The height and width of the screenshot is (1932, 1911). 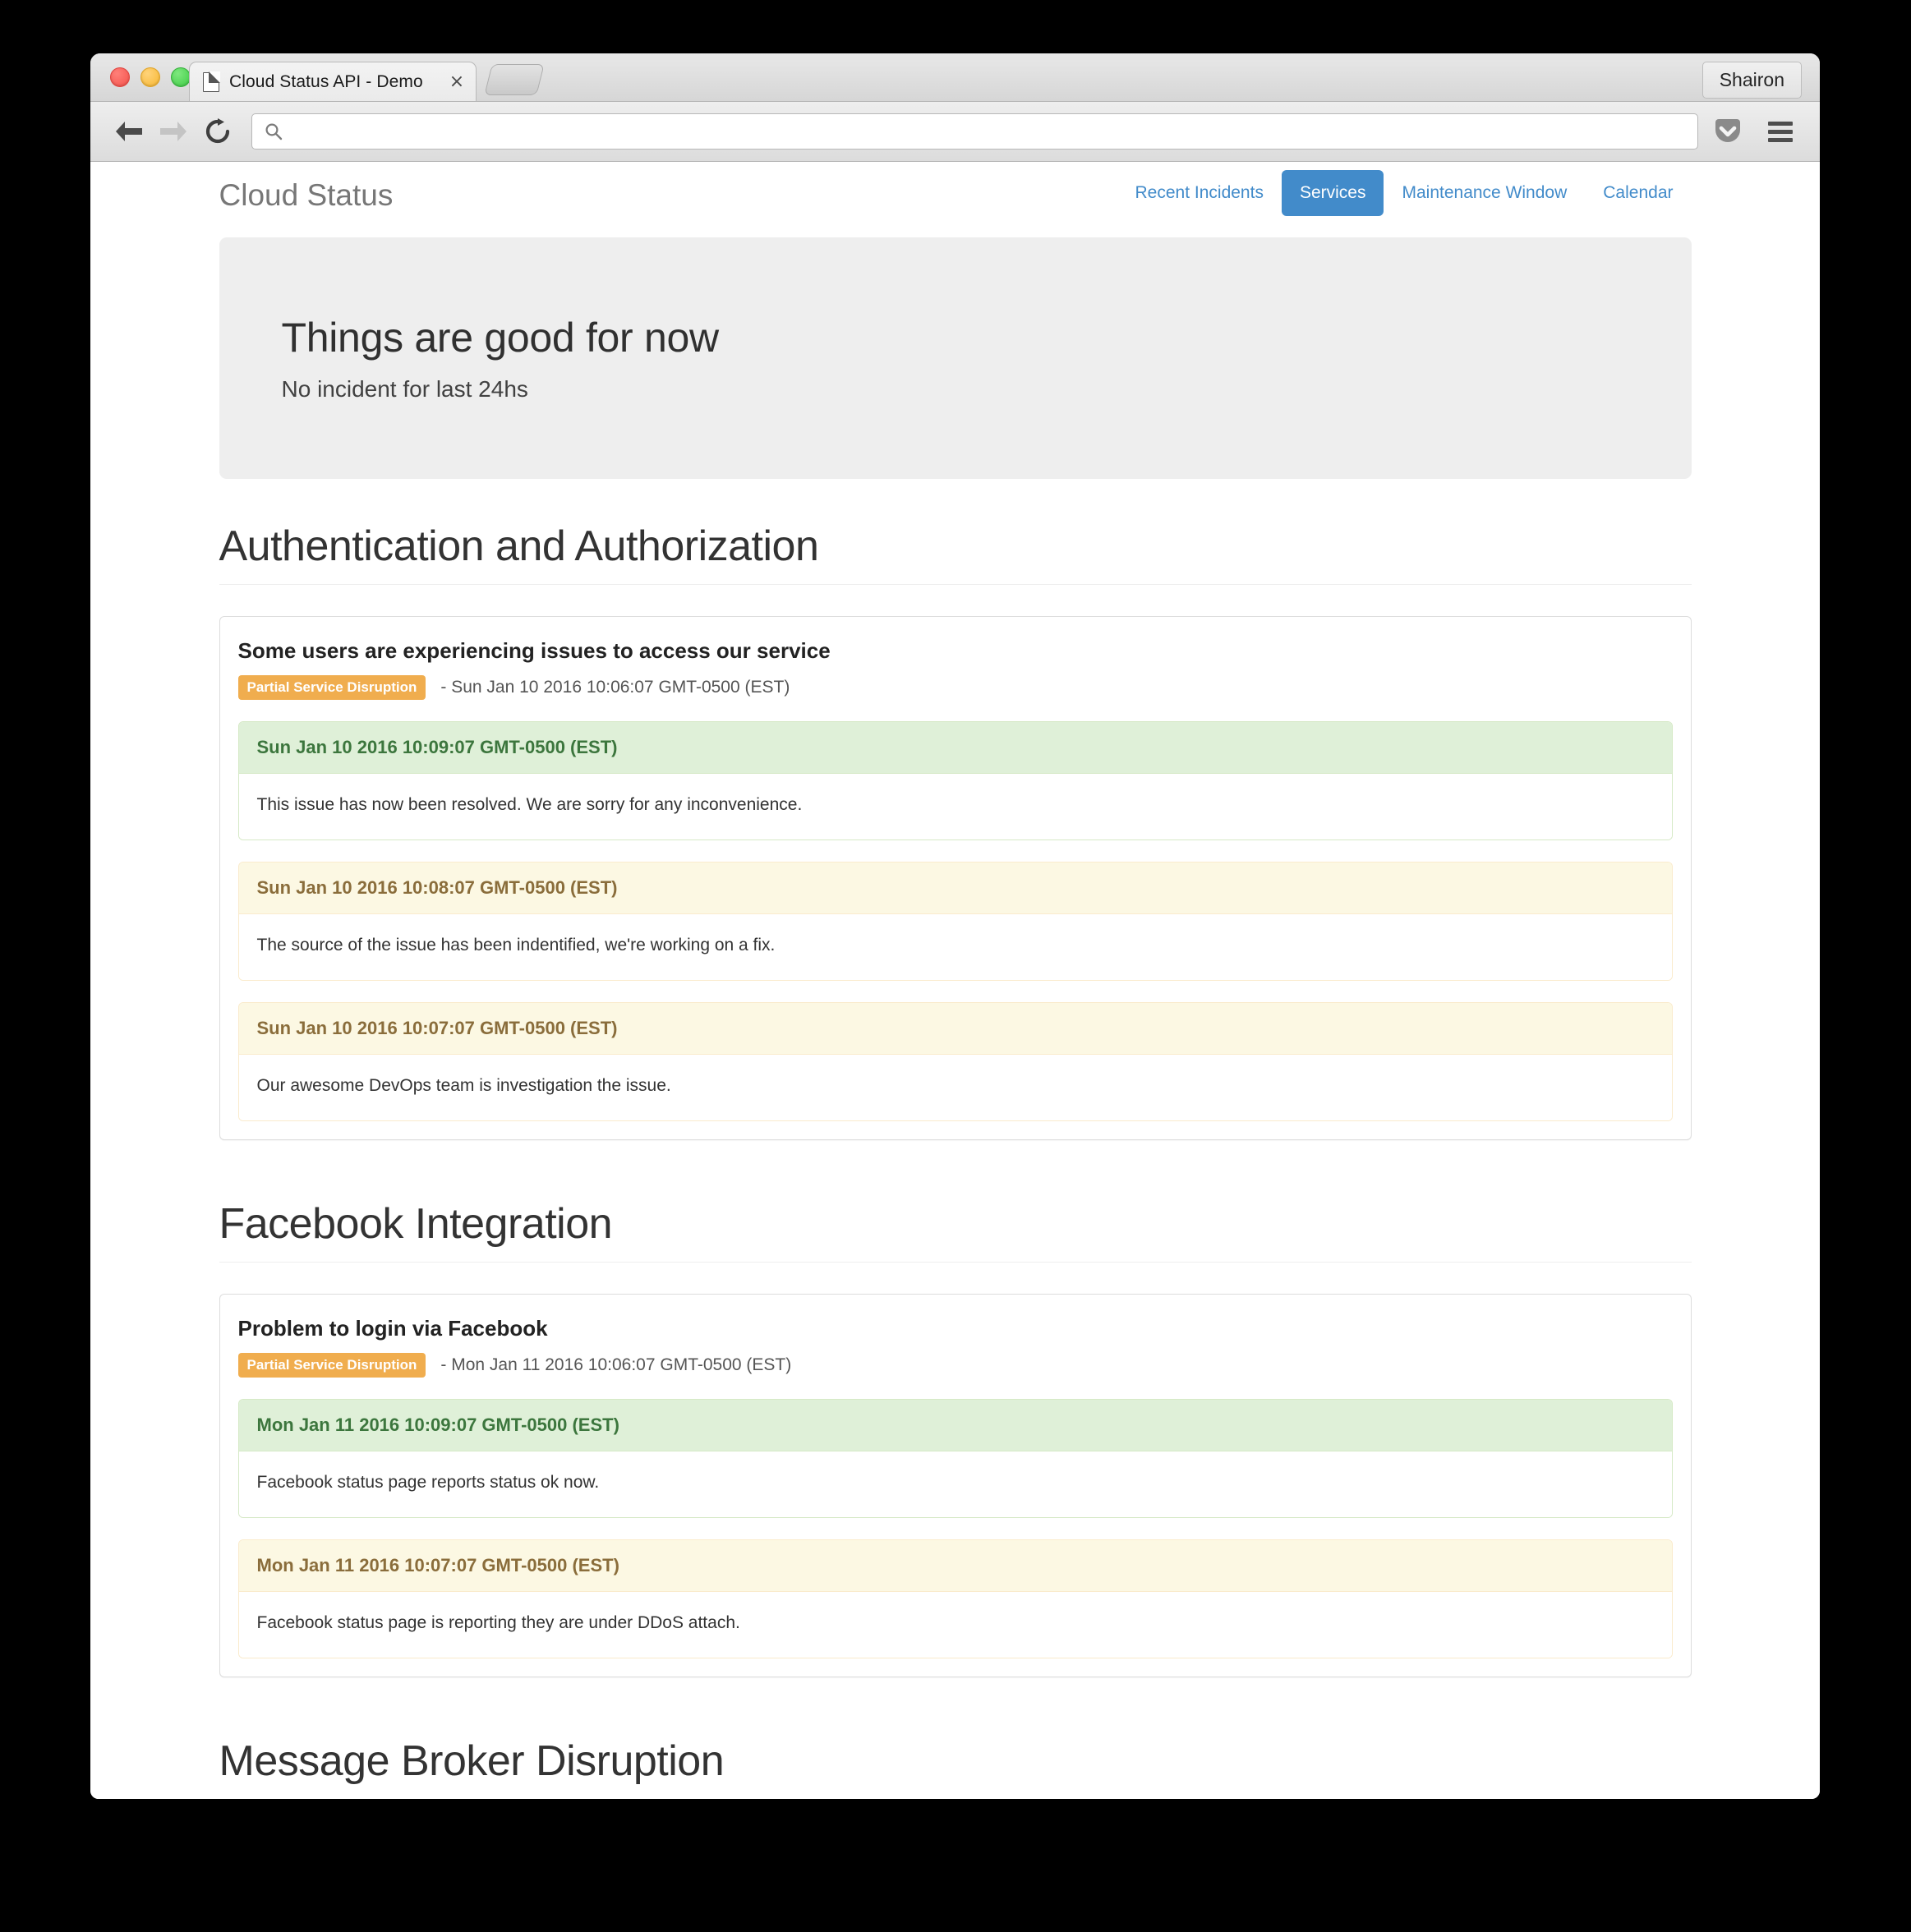 What do you see at coordinates (501, 338) in the screenshot?
I see `status-headline: Things are good for now` at bounding box center [501, 338].